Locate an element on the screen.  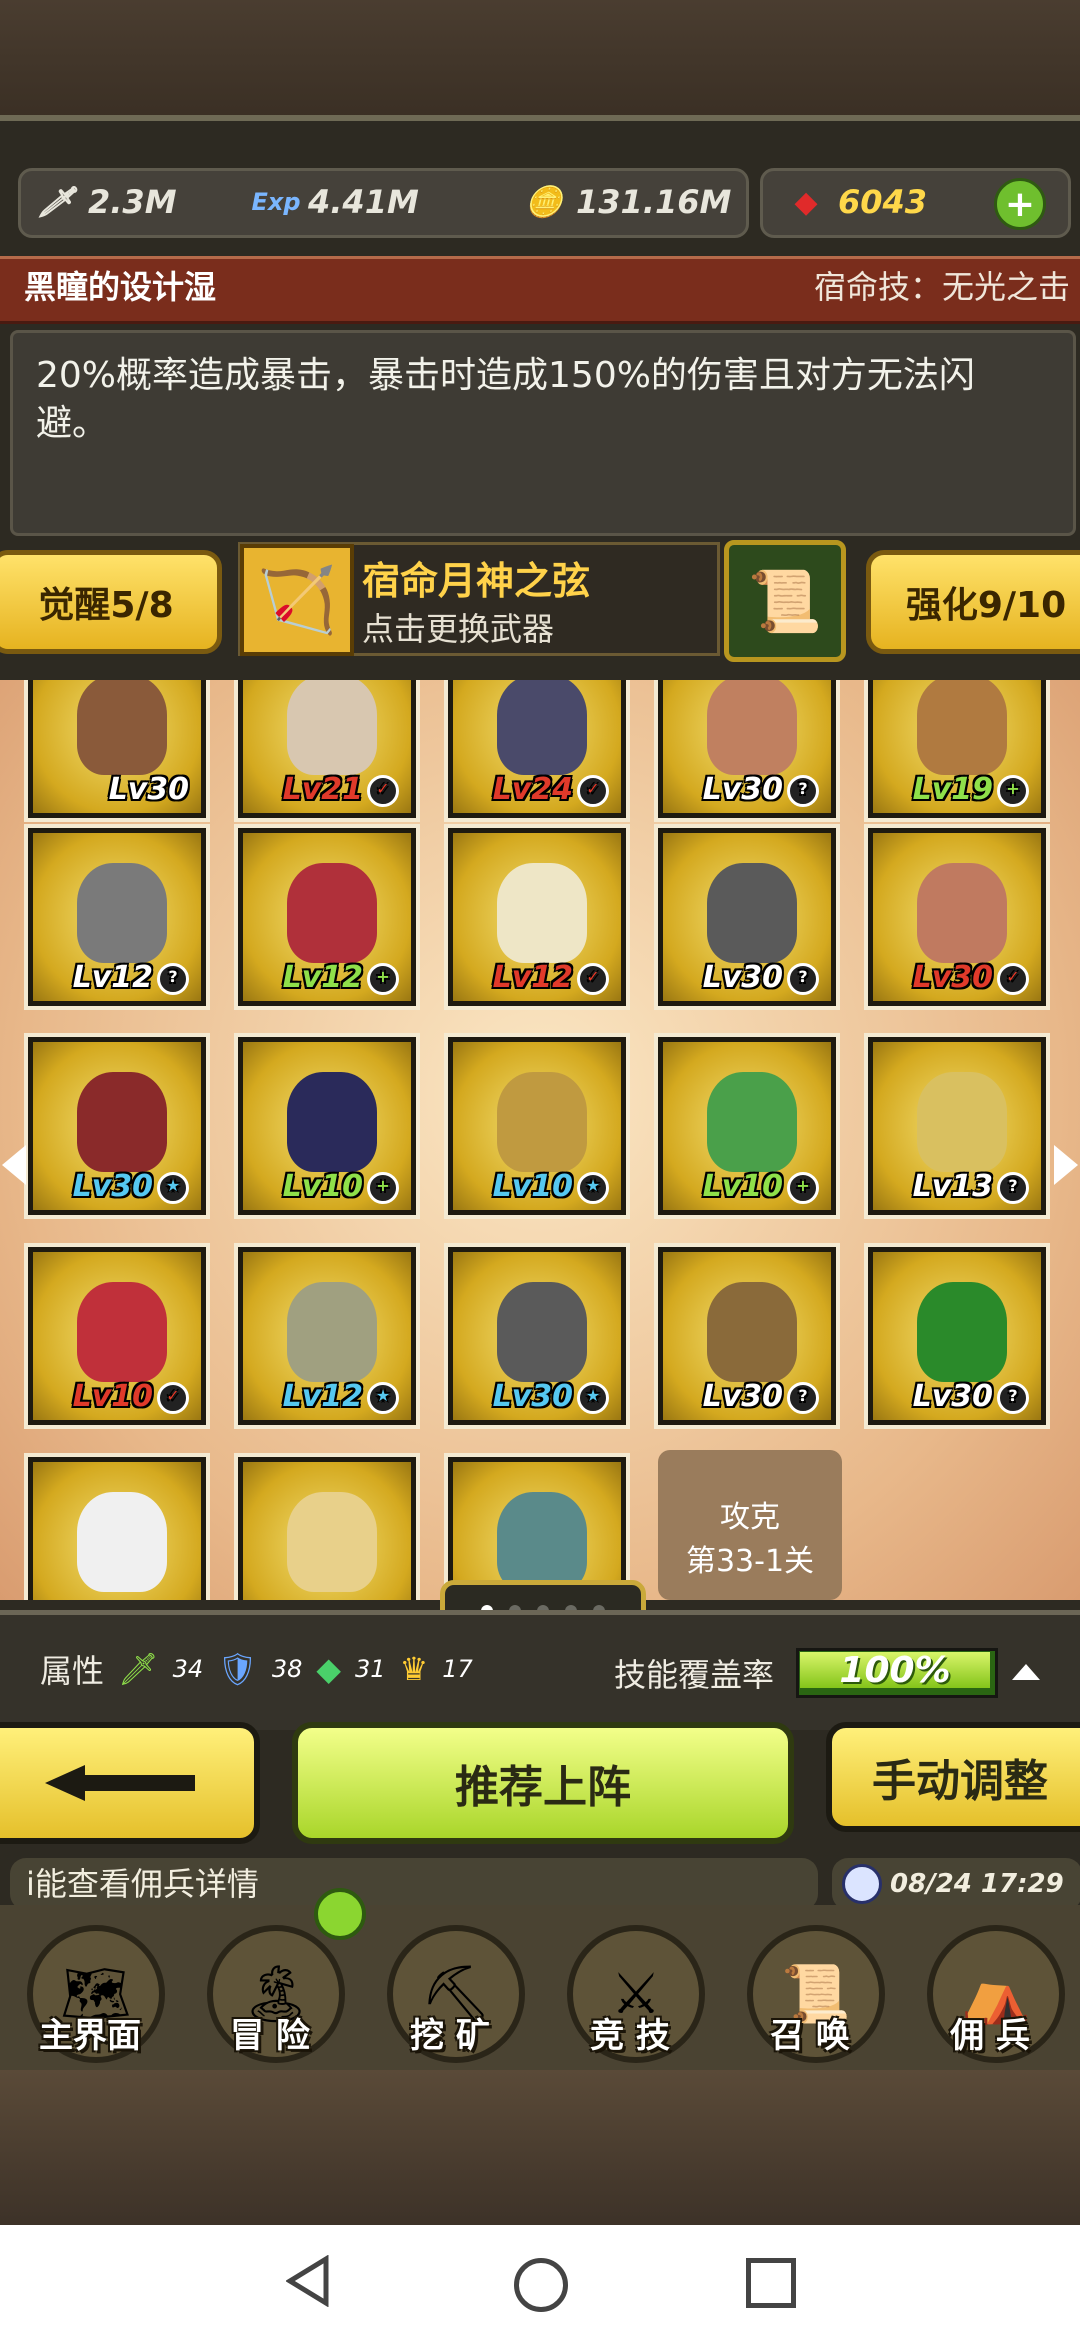
nav-label: 召 唤 is located at coordinates (810, 2036).